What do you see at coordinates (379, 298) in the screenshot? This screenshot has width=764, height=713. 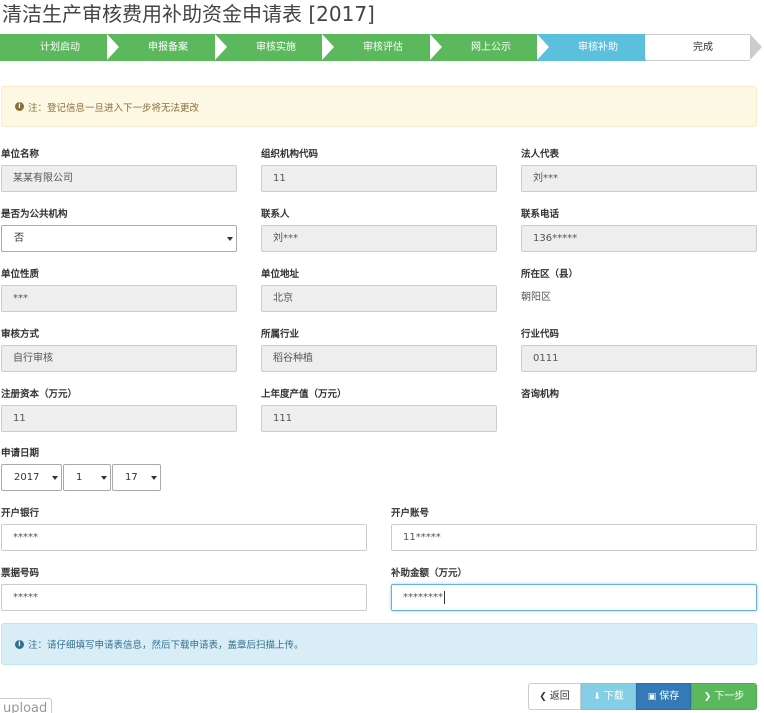 I see `address-field: 北京` at bounding box center [379, 298].